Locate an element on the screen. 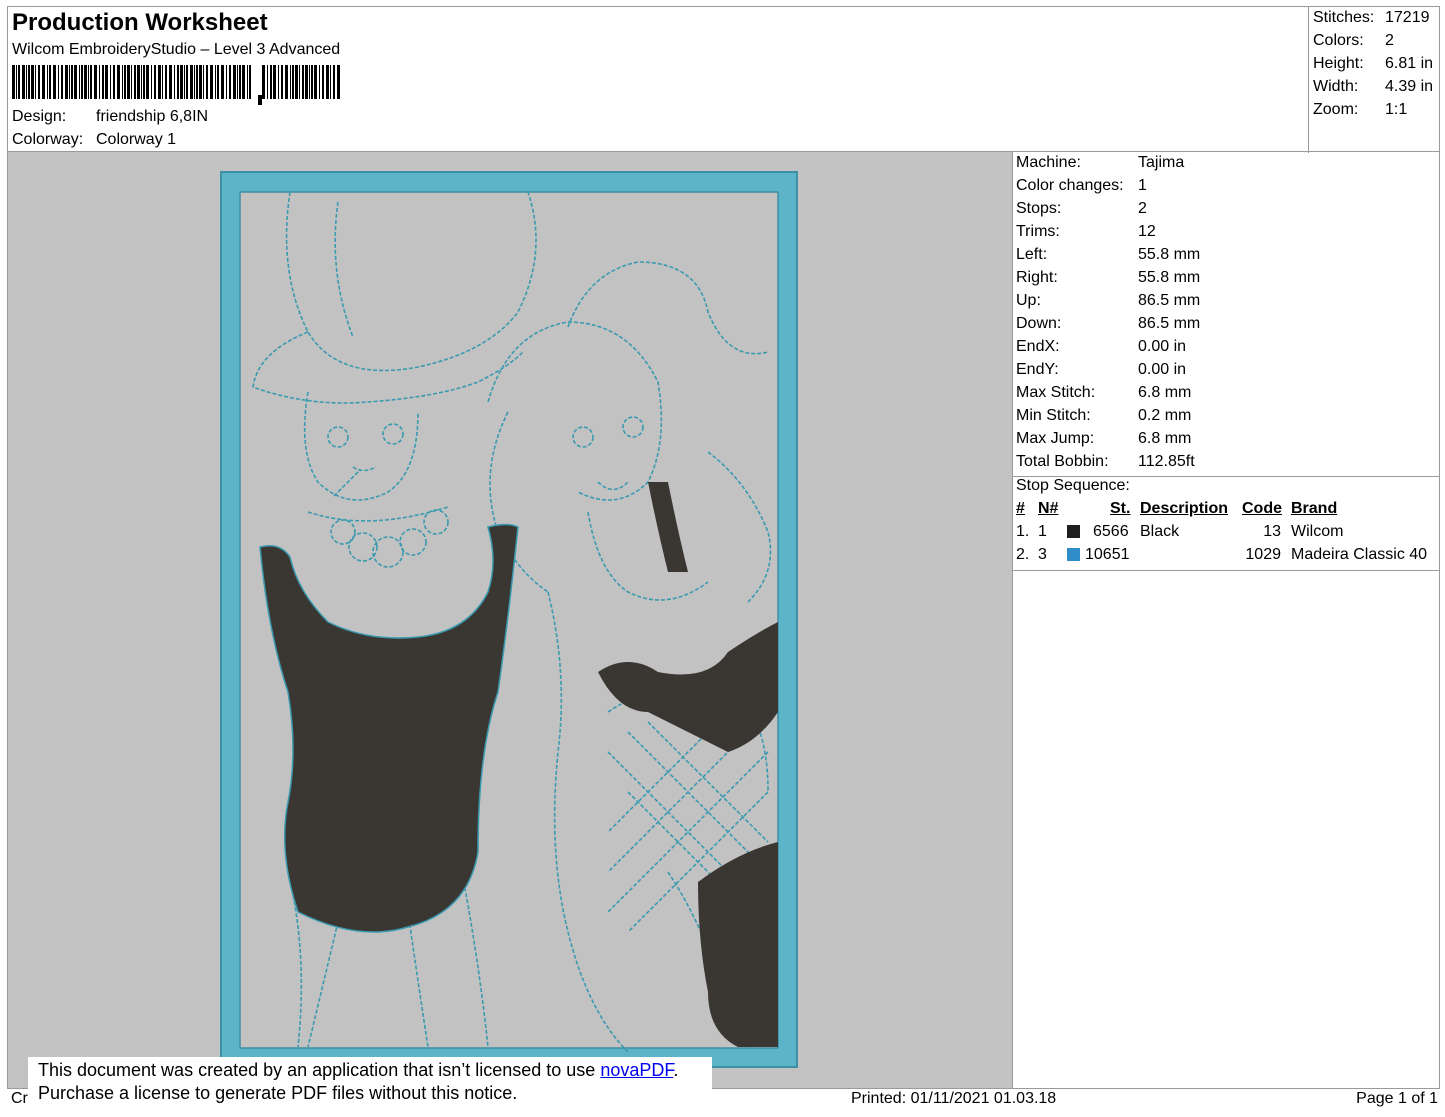 The width and height of the screenshot is (1445, 1117). detail-row: Total Bobbin: 112.85ft is located at coordinates (1105, 462).